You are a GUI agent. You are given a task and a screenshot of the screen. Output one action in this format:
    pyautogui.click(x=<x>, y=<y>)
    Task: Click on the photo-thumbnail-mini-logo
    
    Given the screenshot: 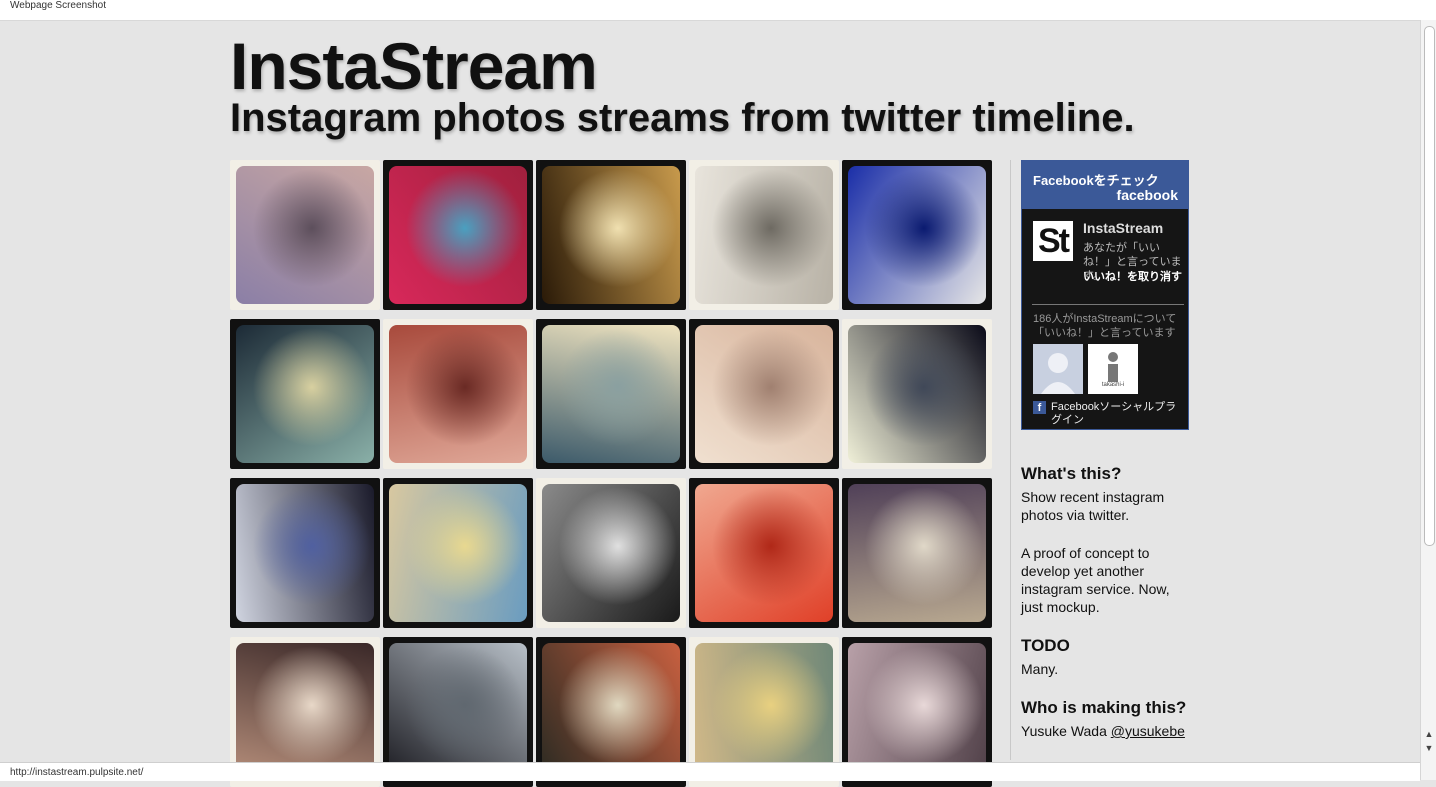 What is the action you would take?
    pyautogui.click(x=611, y=235)
    